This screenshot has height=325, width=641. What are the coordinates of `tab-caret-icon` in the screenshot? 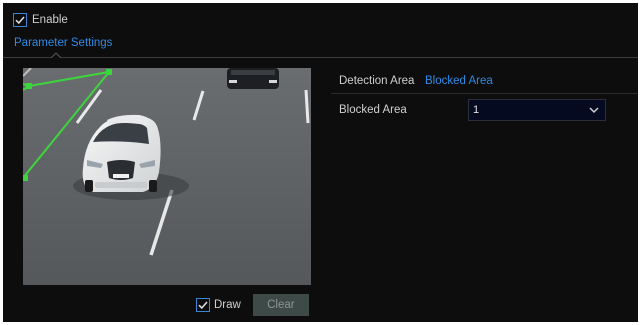 It's located at (56, 55).